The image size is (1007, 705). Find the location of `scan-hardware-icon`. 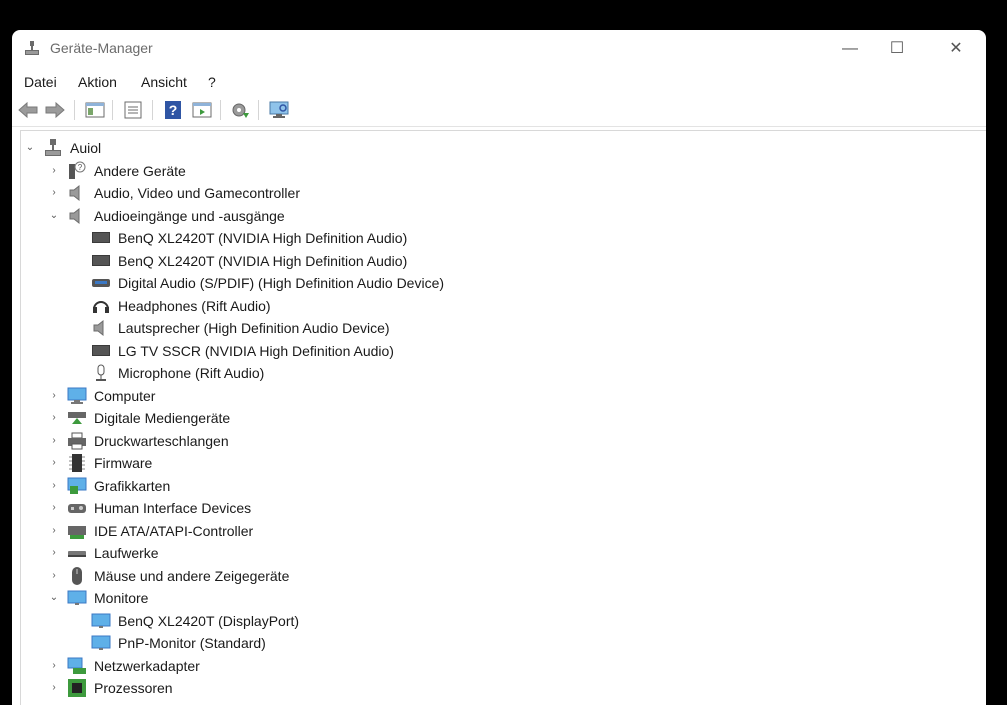

scan-hardware-icon is located at coordinates (279, 110).